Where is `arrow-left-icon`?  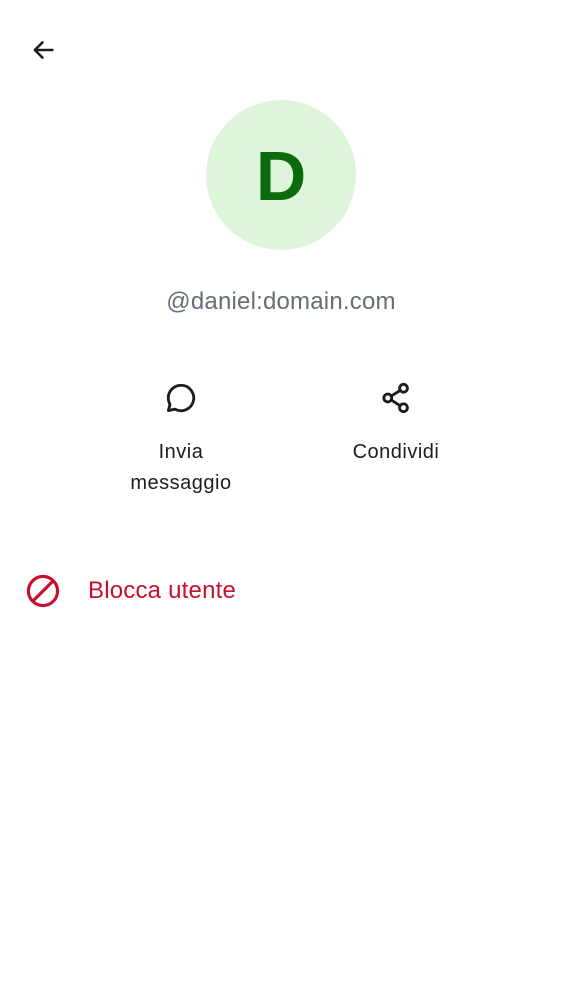 arrow-left-icon is located at coordinates (43, 50).